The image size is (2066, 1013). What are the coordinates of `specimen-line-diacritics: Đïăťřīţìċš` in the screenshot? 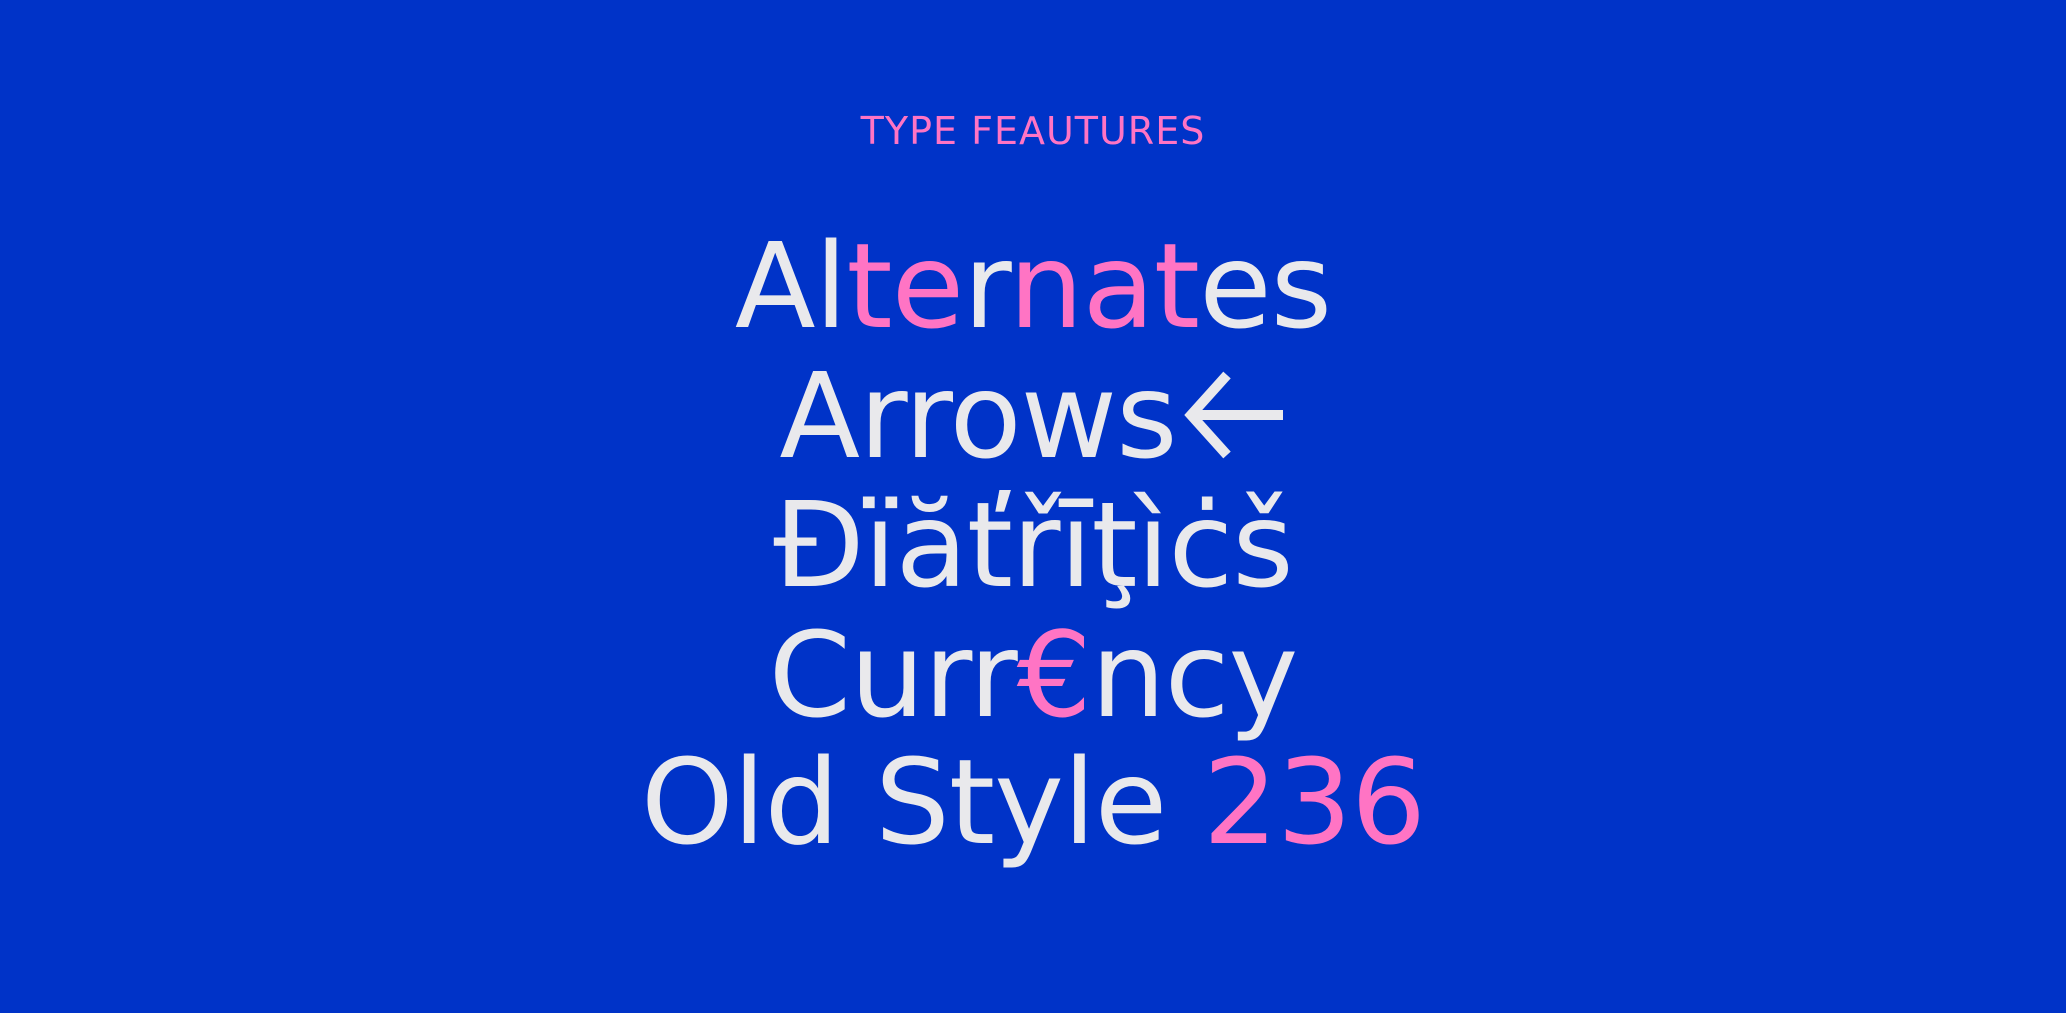 It's located at (1033, 545).